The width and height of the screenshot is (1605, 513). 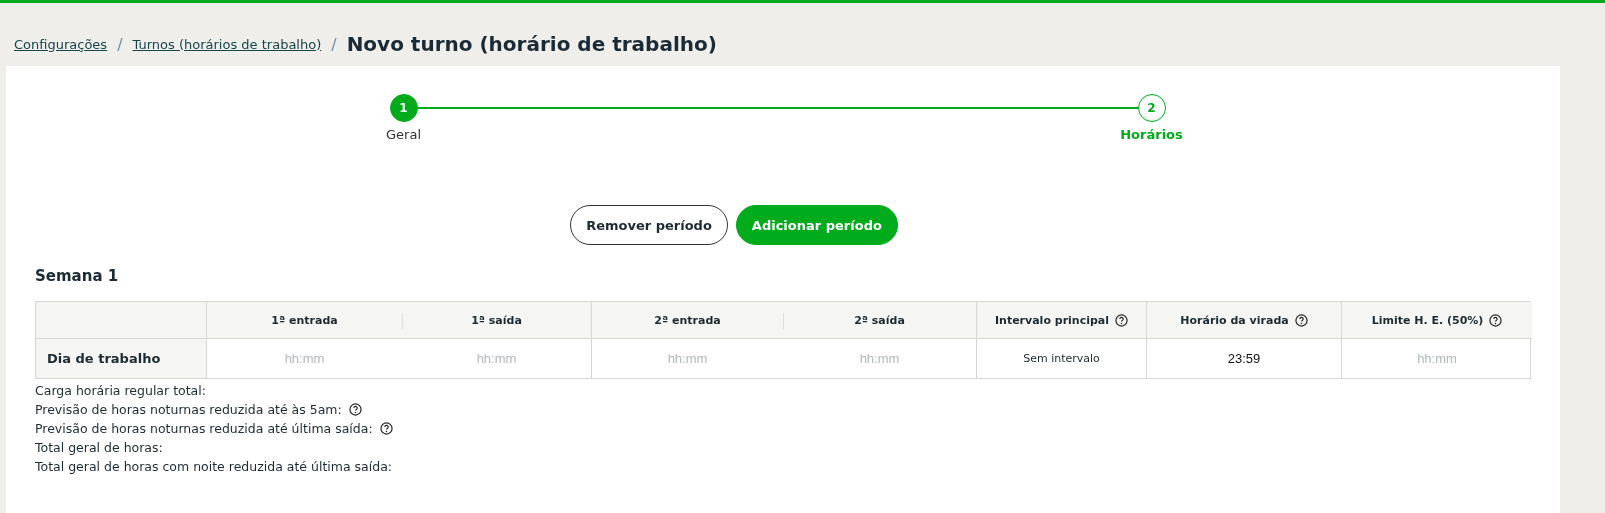 What do you see at coordinates (188, 410) in the screenshot?
I see `summary-label: Previsão de horas noturnas reduzida até às 5am:` at bounding box center [188, 410].